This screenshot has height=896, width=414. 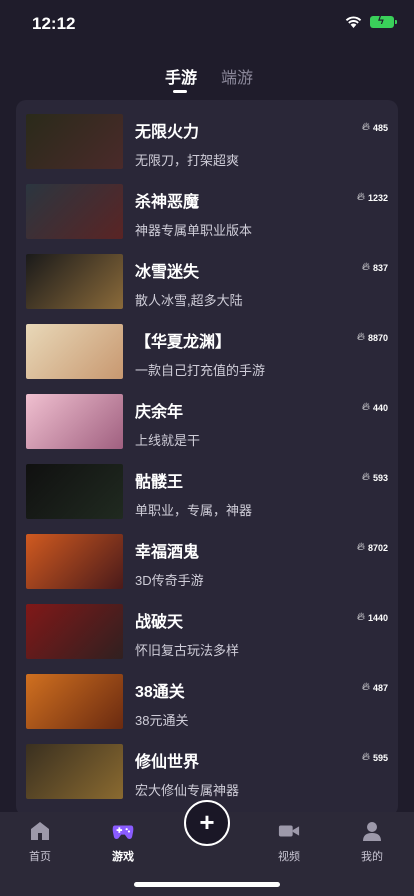 What do you see at coordinates (167, 762) in the screenshot?
I see `game-name: 修仙世界` at bounding box center [167, 762].